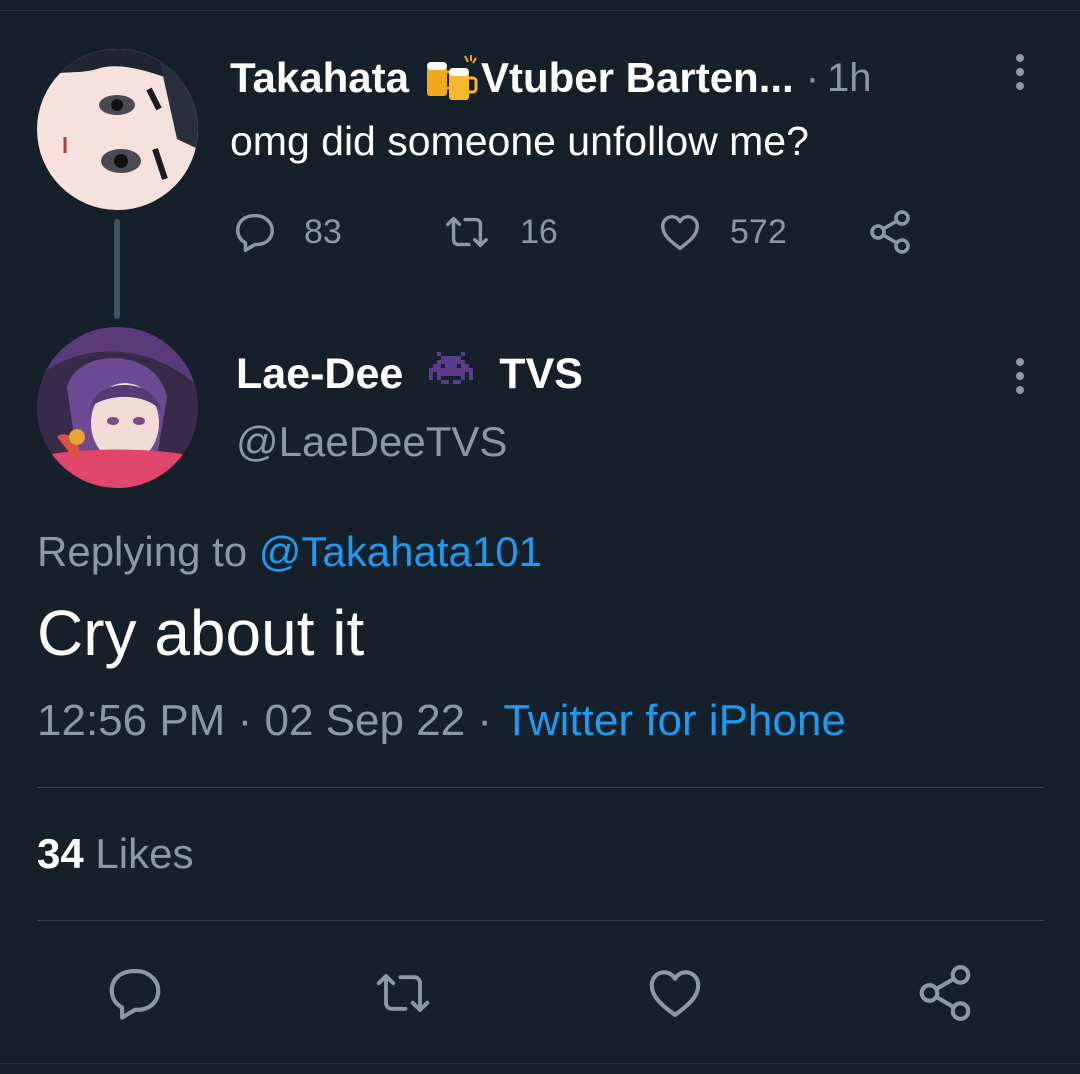  I want to click on reply-more-icon, so click(1020, 376).